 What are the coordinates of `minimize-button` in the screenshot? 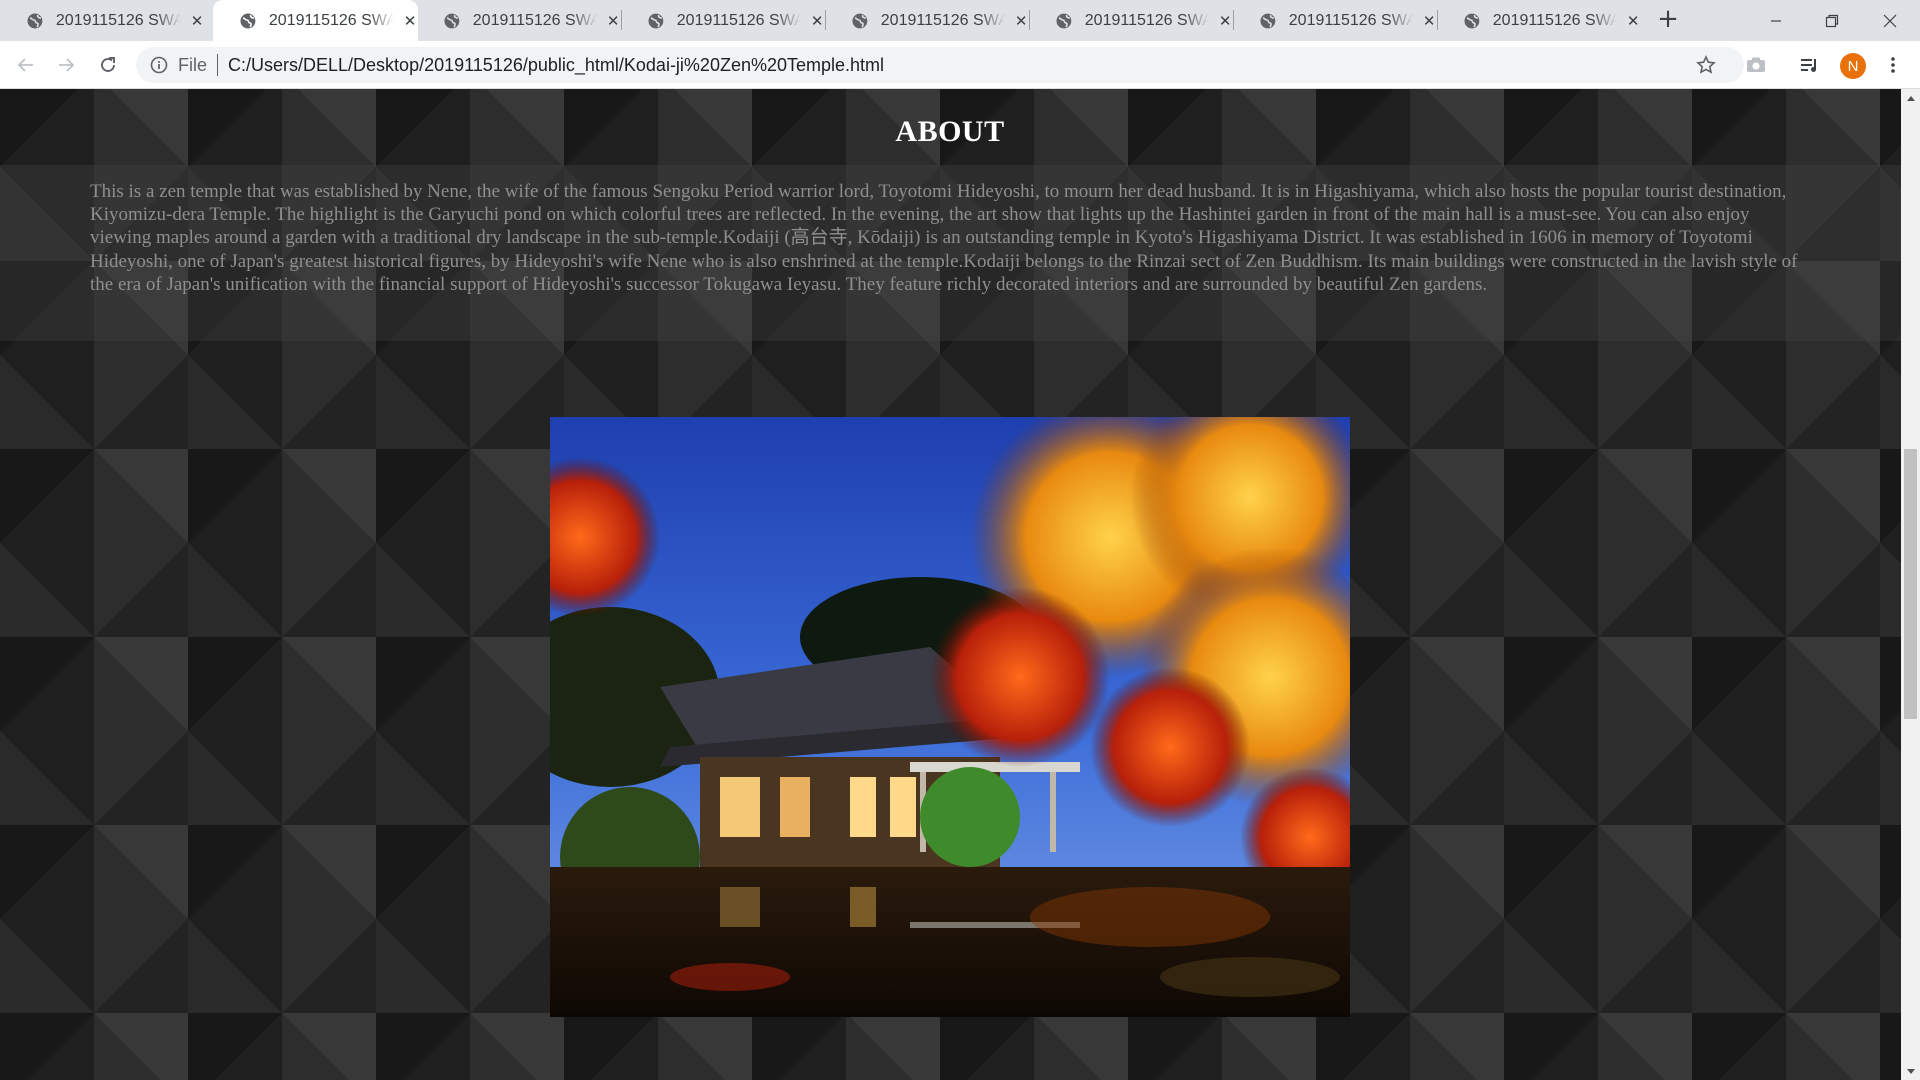 It's located at (1776, 20).